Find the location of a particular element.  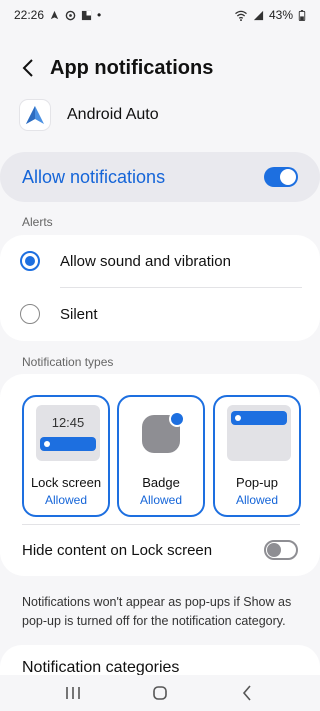

notification-types-section-label: Notification types is located at coordinates (68, 362).